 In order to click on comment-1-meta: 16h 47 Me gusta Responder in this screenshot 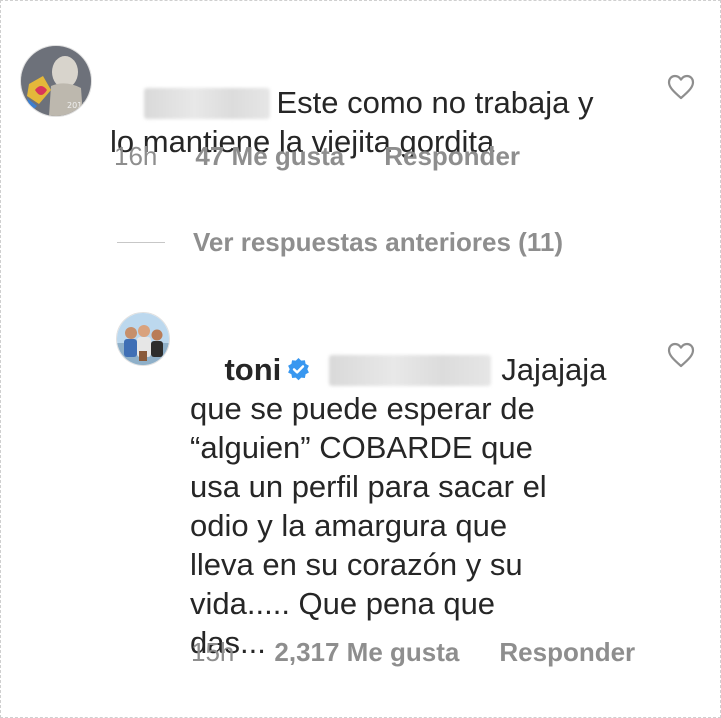, I will do `click(317, 156)`.